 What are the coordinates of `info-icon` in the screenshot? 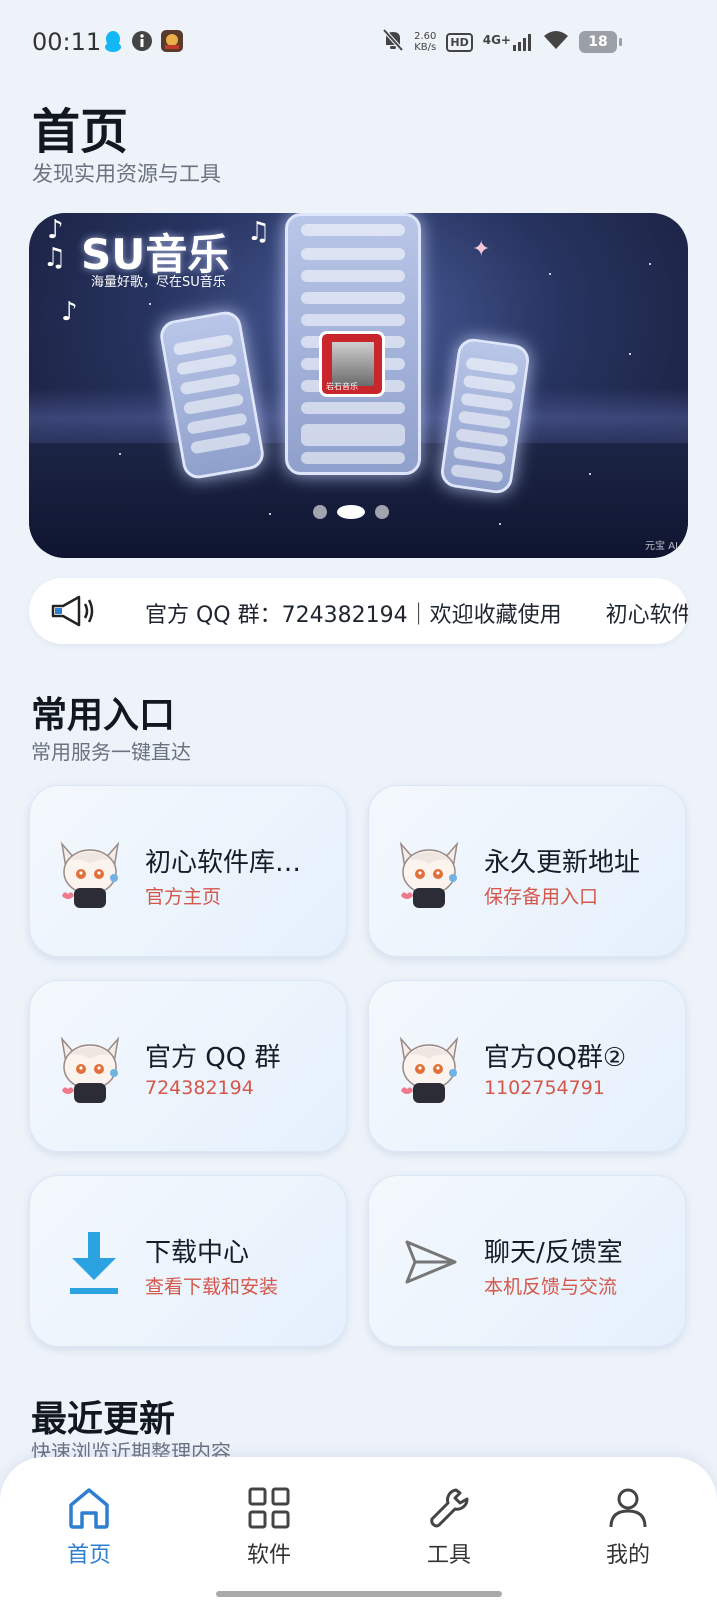 It's located at (142, 43).